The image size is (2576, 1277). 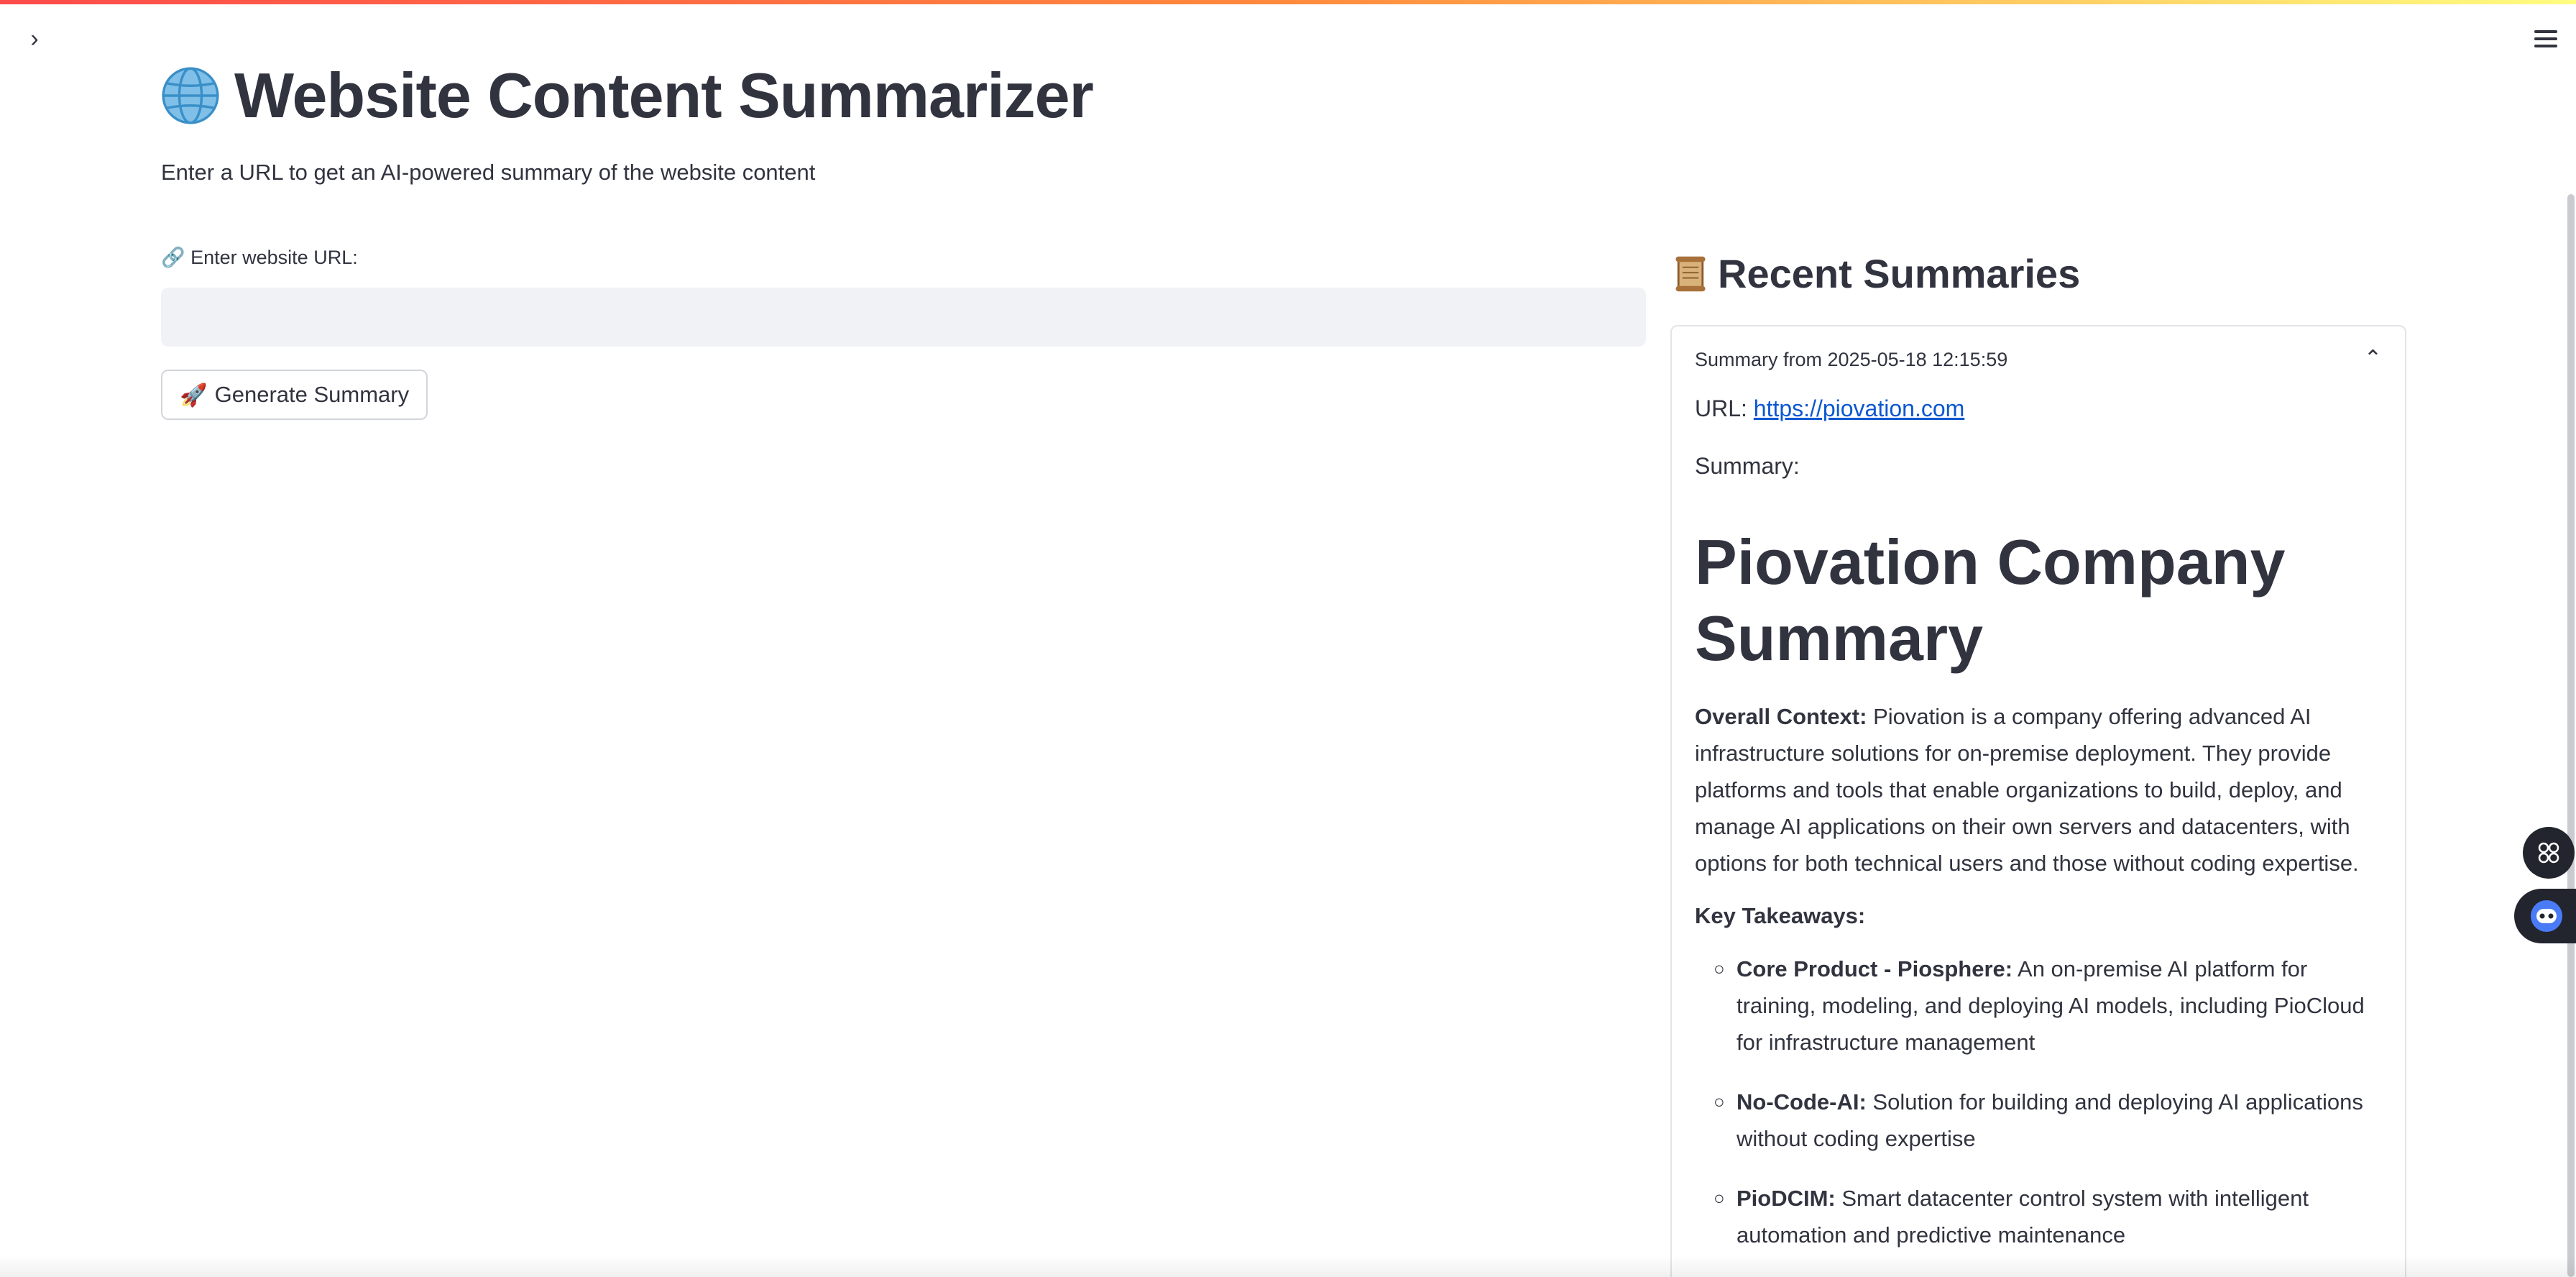 I want to click on overall-context-label: Overall Context:, so click(x=1781, y=716).